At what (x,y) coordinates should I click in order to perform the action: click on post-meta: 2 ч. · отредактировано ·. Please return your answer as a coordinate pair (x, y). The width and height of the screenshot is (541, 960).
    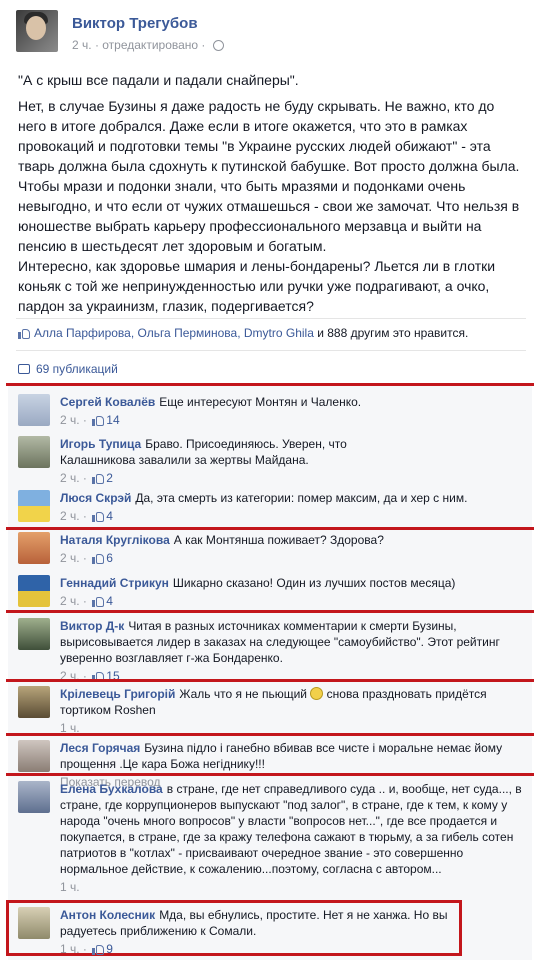
    Looking at the image, I should click on (148, 45).